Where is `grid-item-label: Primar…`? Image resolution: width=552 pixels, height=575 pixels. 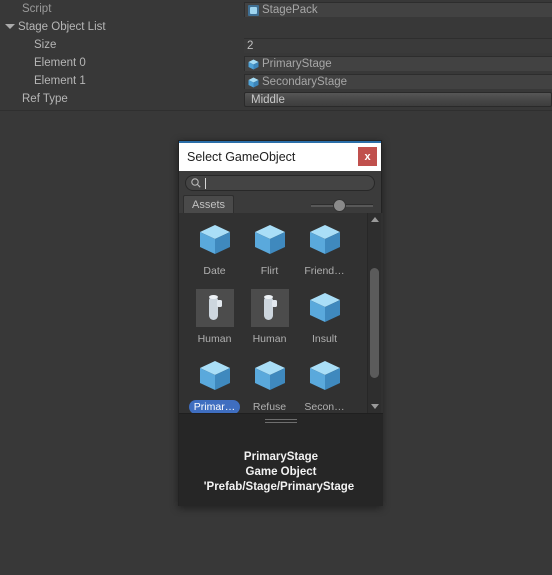
grid-item-label: Primar… is located at coordinates (214, 406).